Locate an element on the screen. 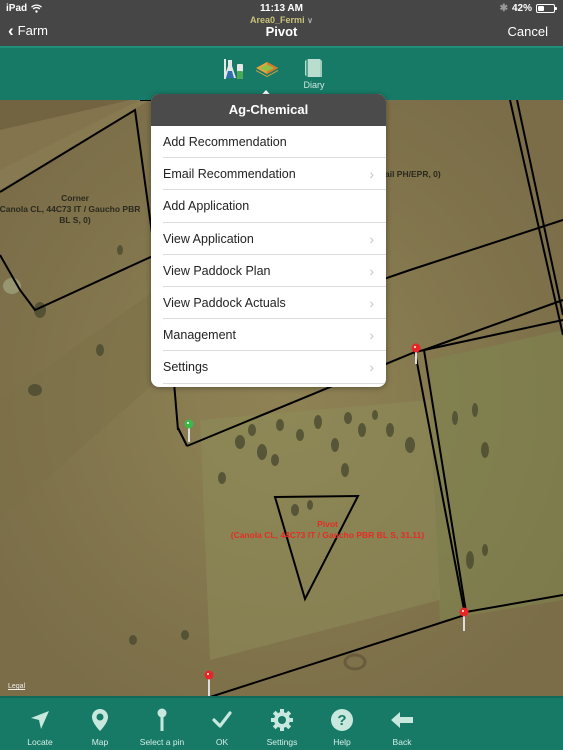 Image resolution: width=563 pixels, height=750 pixels. menu-item-label: Email Recommendation is located at coordinates (229, 174).